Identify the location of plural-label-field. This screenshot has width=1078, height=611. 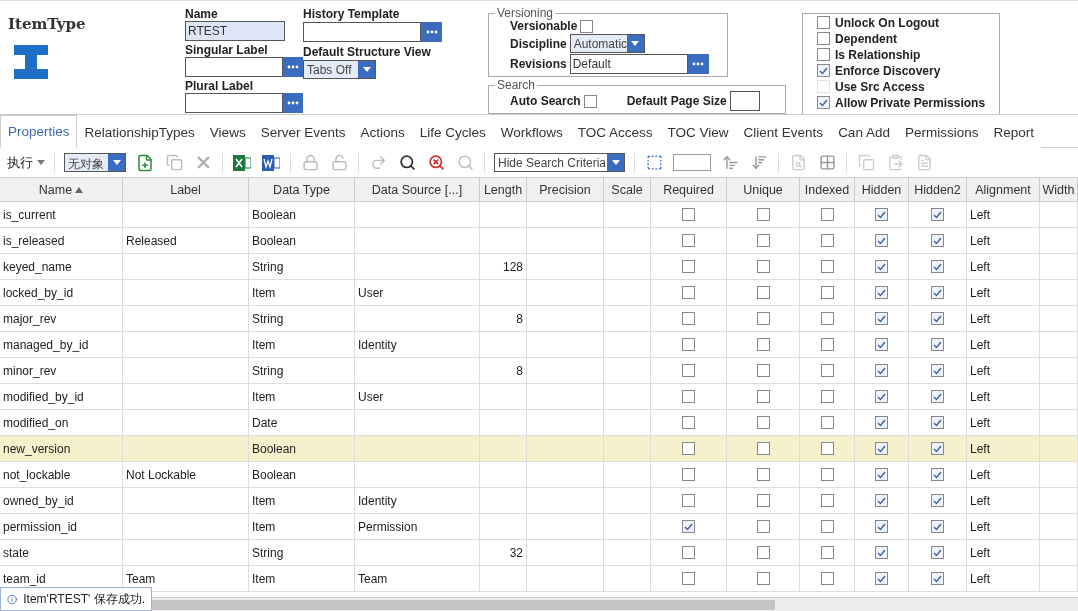
(234, 103).